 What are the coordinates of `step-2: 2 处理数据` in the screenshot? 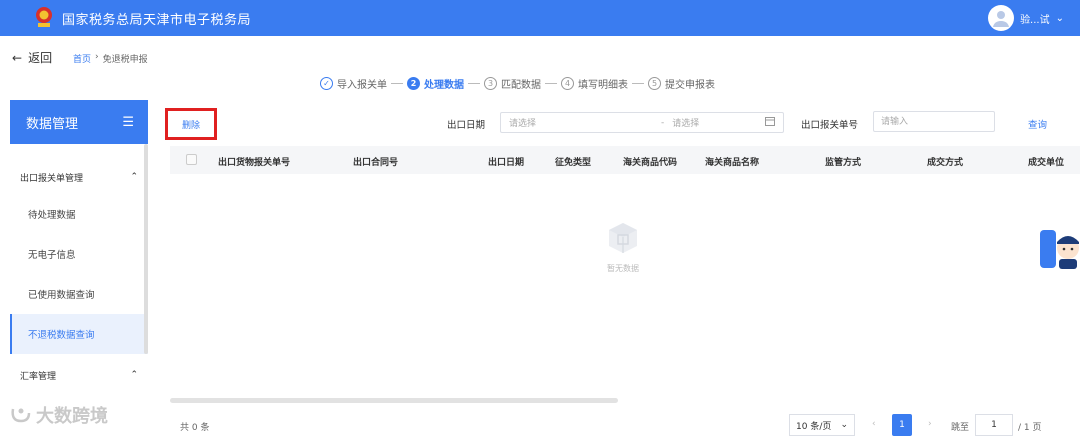 It's located at (435, 83).